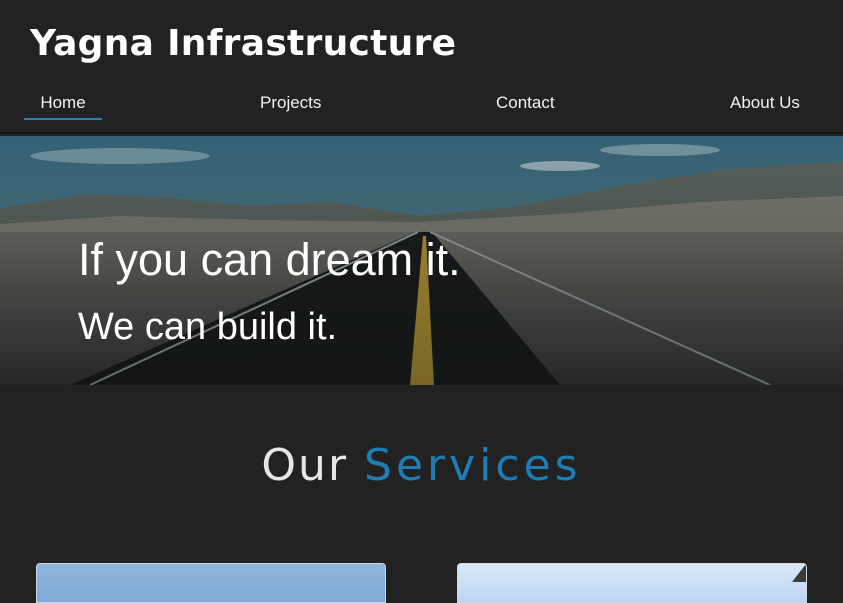 This screenshot has width=843, height=603. I want to click on nav-projects: Projects, so click(290, 105).